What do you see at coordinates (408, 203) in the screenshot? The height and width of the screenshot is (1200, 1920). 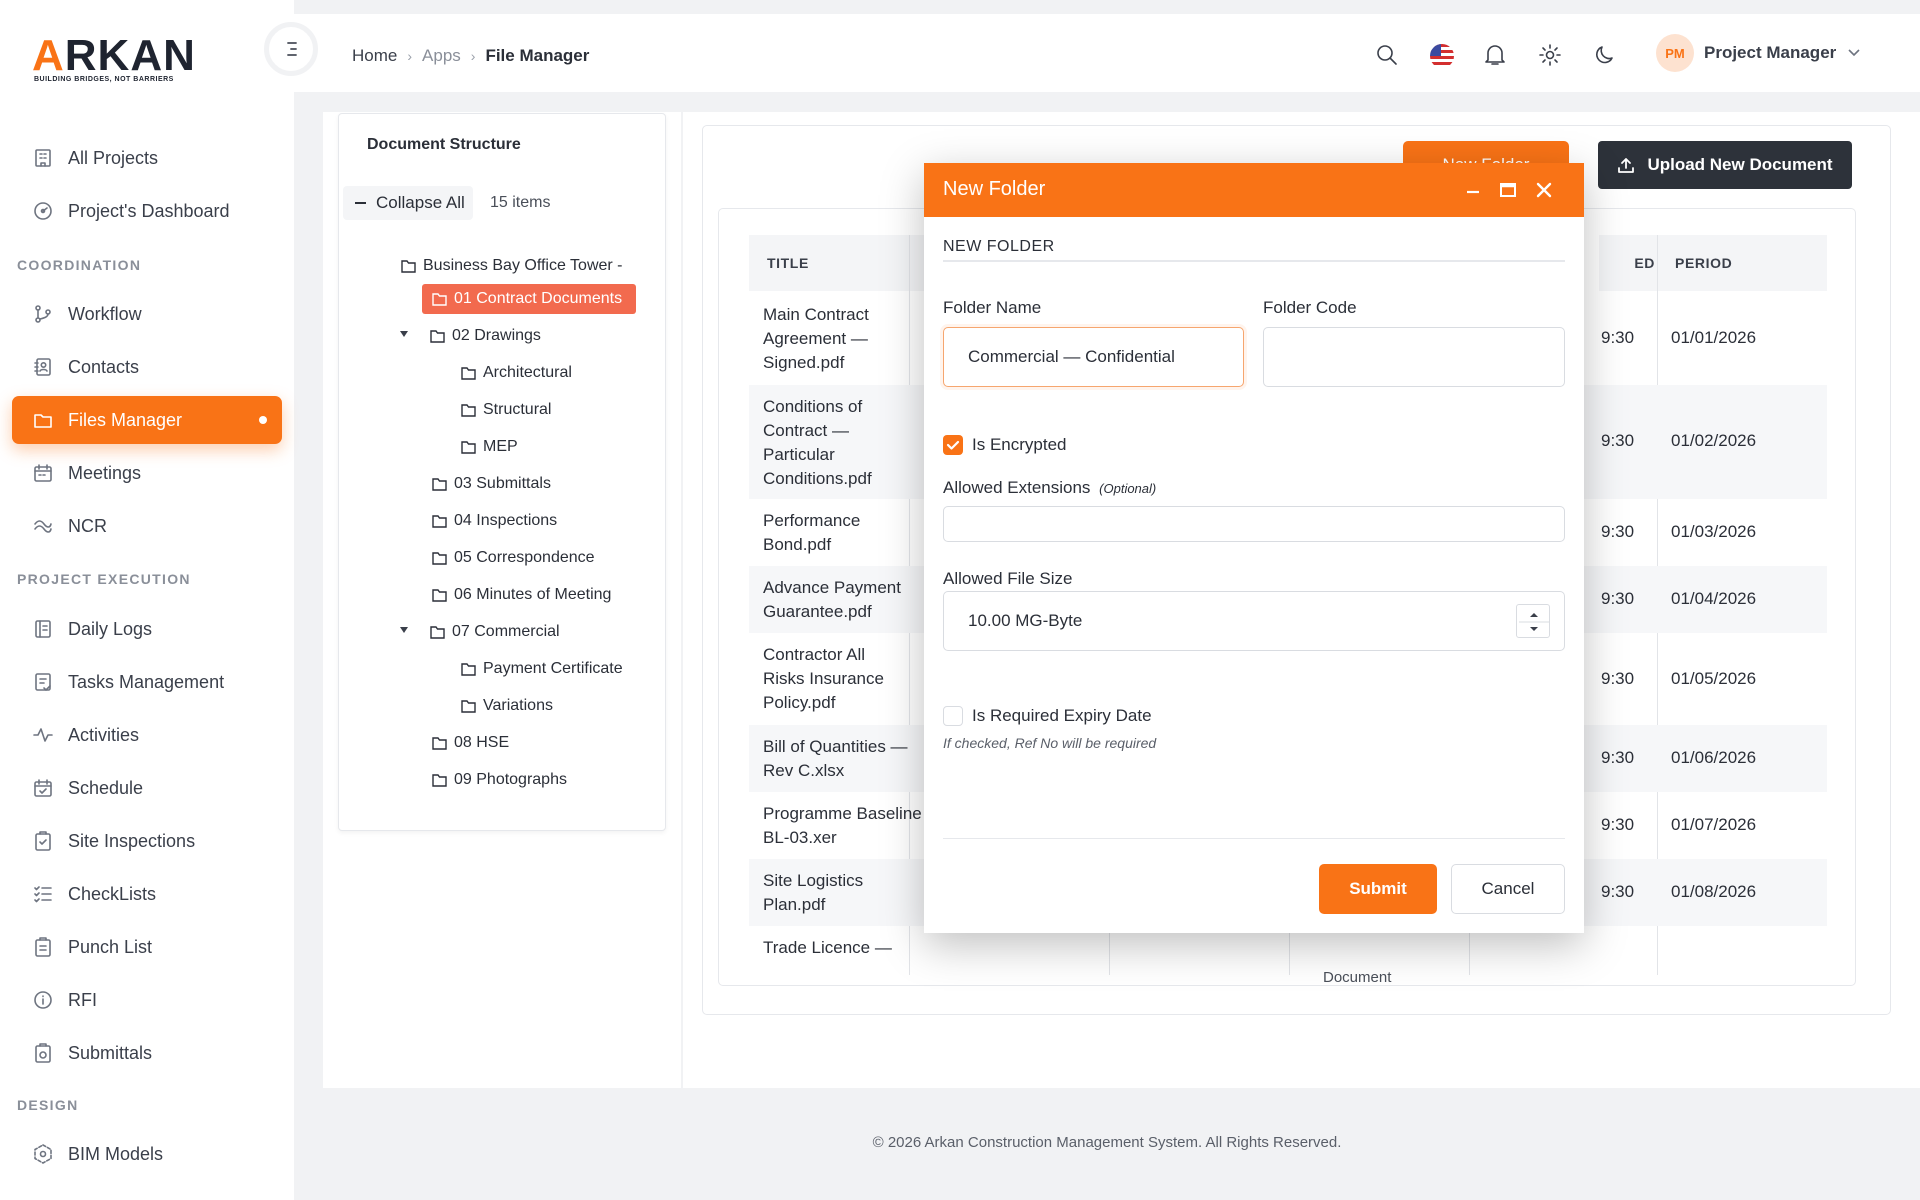 I see `collapse-all-button: Collapse All` at bounding box center [408, 203].